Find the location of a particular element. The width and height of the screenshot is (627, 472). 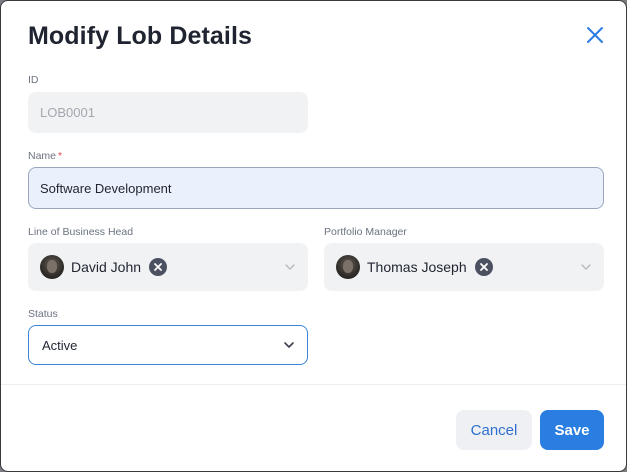

lob-head-select: David John is located at coordinates (168, 267).